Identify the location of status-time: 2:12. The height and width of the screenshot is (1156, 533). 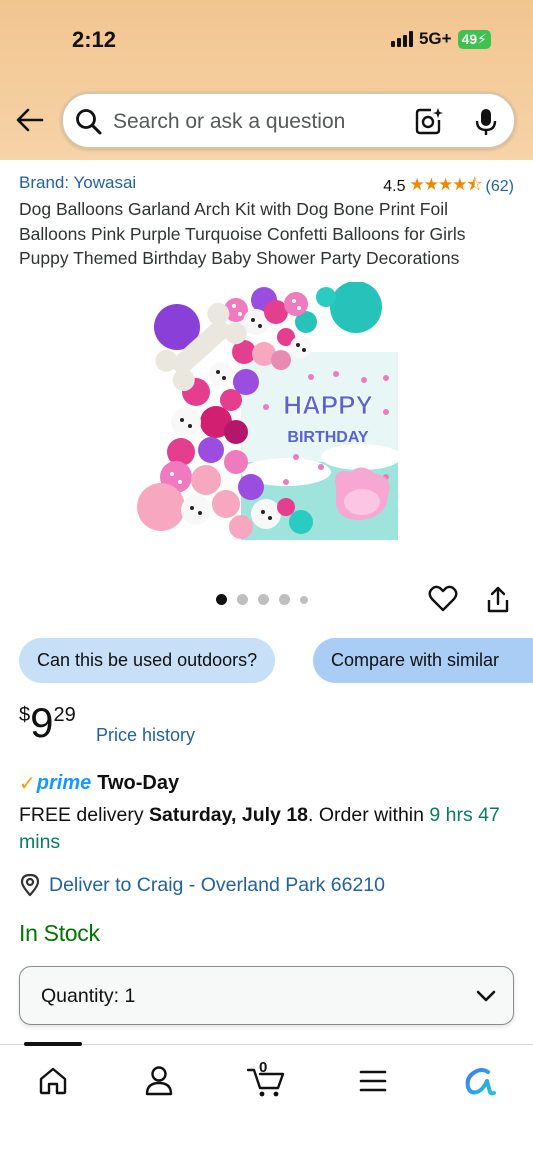
(94, 39).